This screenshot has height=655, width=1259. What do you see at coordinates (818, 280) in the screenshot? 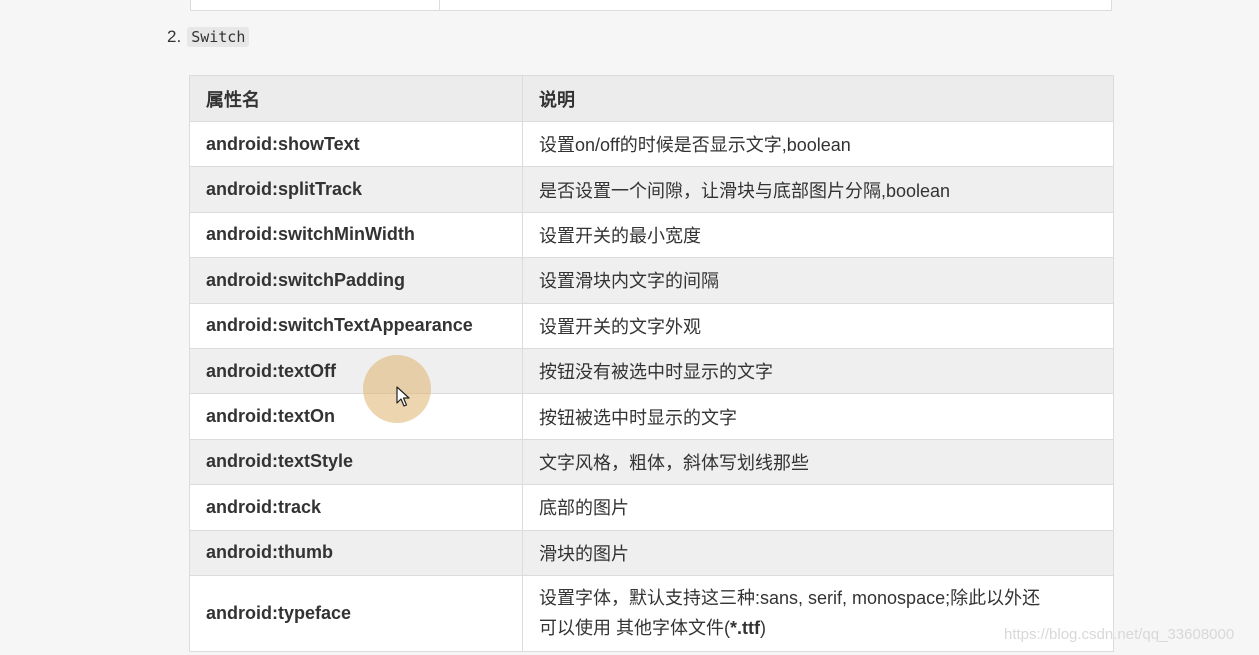
I see `attribute-description: 设置滑块内文字的间隔` at bounding box center [818, 280].